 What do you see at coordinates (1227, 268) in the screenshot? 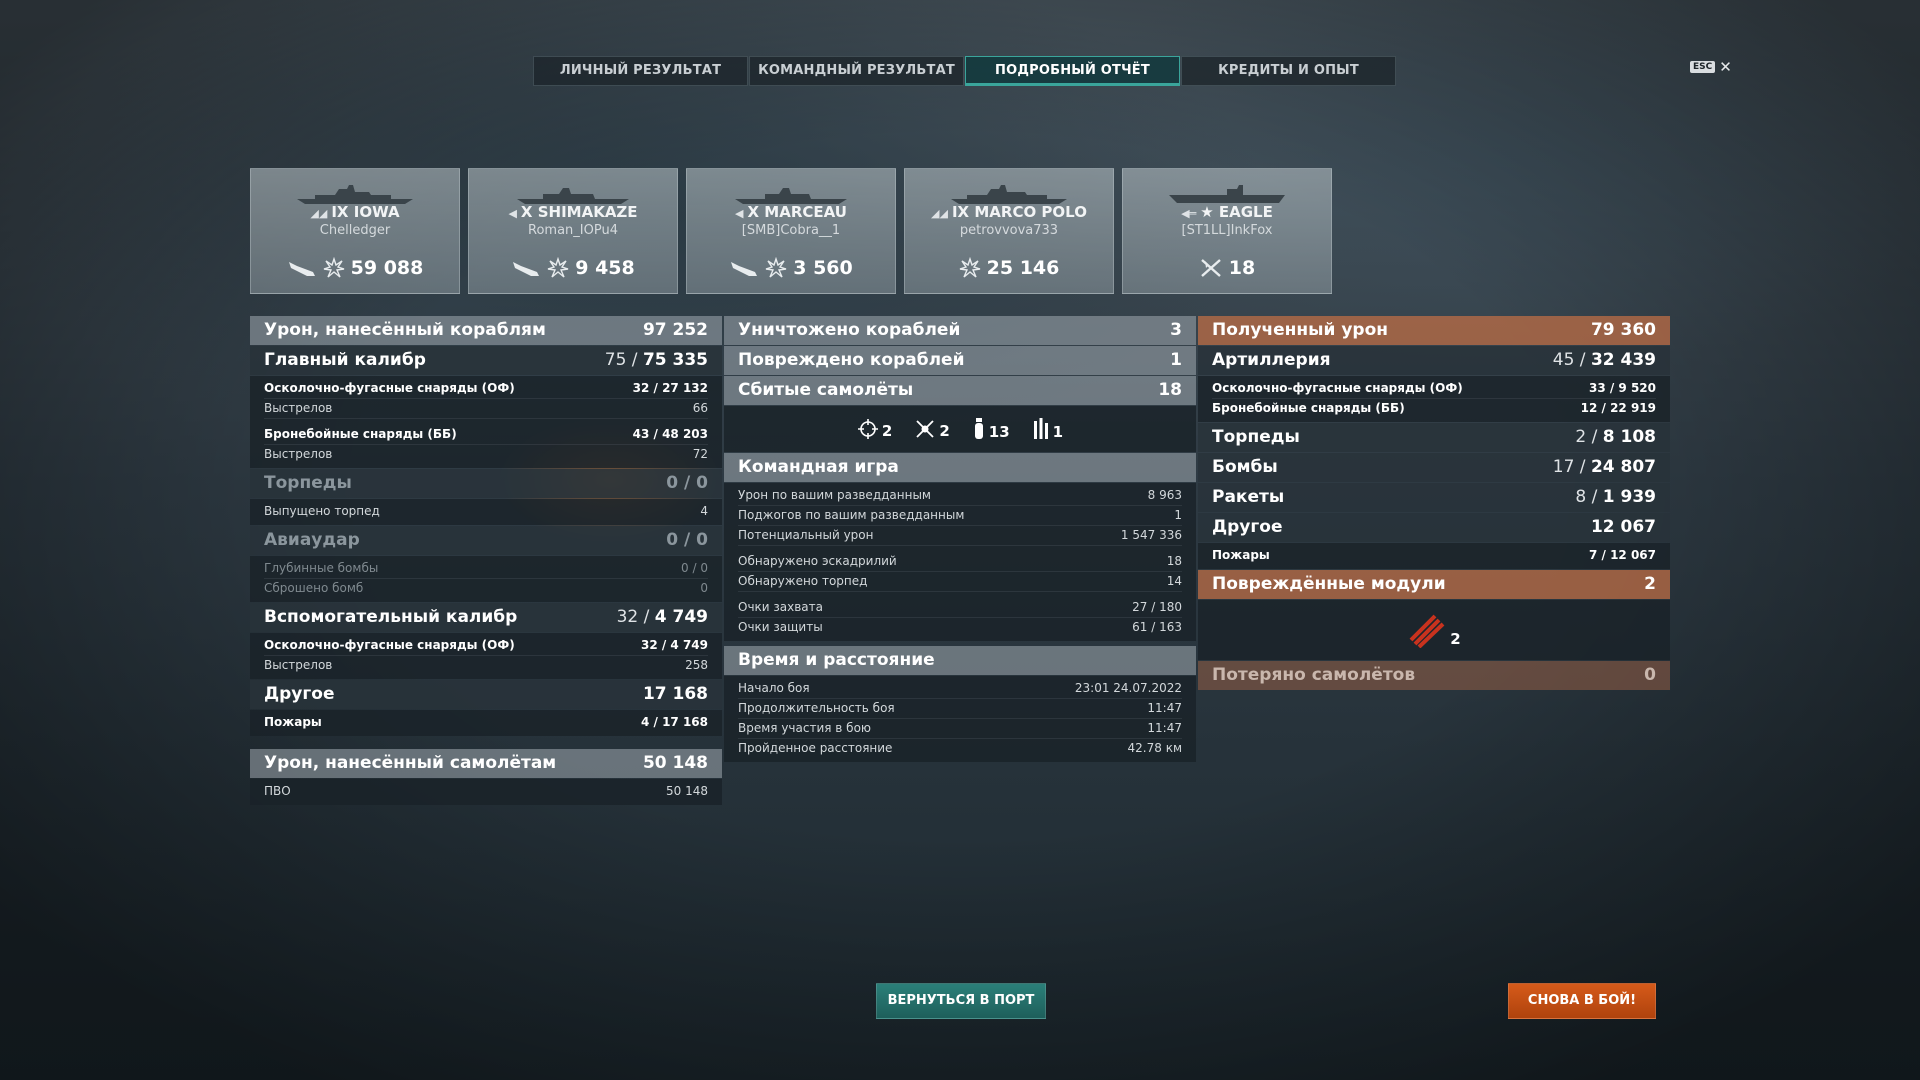
I see `ship-card-stats: 18` at bounding box center [1227, 268].